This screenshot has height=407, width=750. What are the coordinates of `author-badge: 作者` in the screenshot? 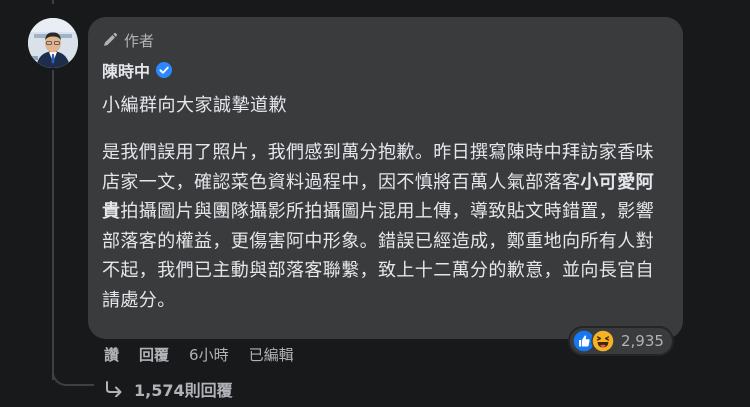 It's located at (384, 40).